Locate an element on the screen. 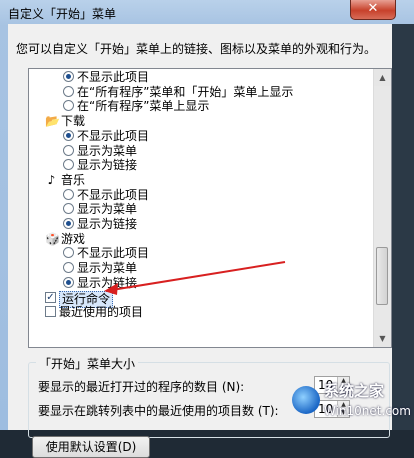  watermark: 系统之家 Win10net.com is located at coordinates (351, 404).